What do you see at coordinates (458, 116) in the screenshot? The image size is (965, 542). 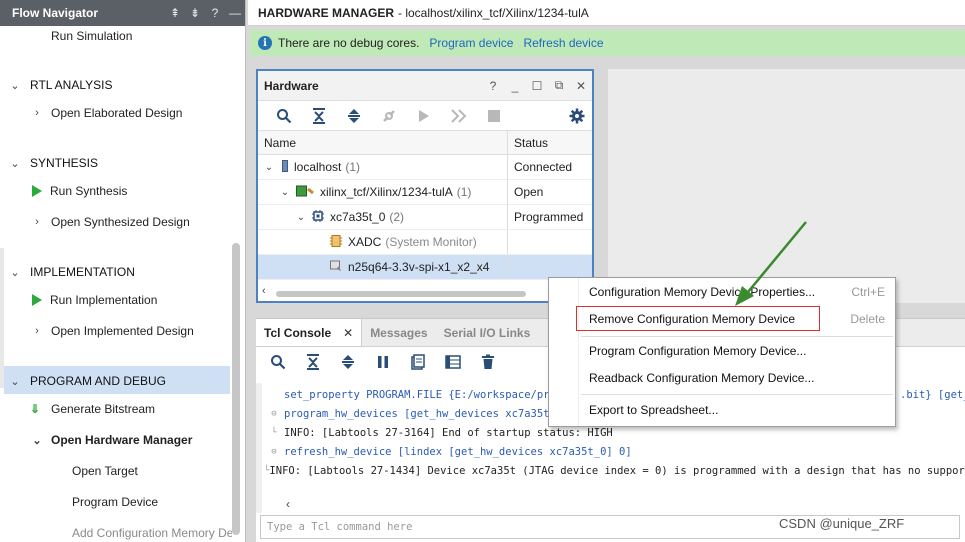 I see `step-icon` at bounding box center [458, 116].